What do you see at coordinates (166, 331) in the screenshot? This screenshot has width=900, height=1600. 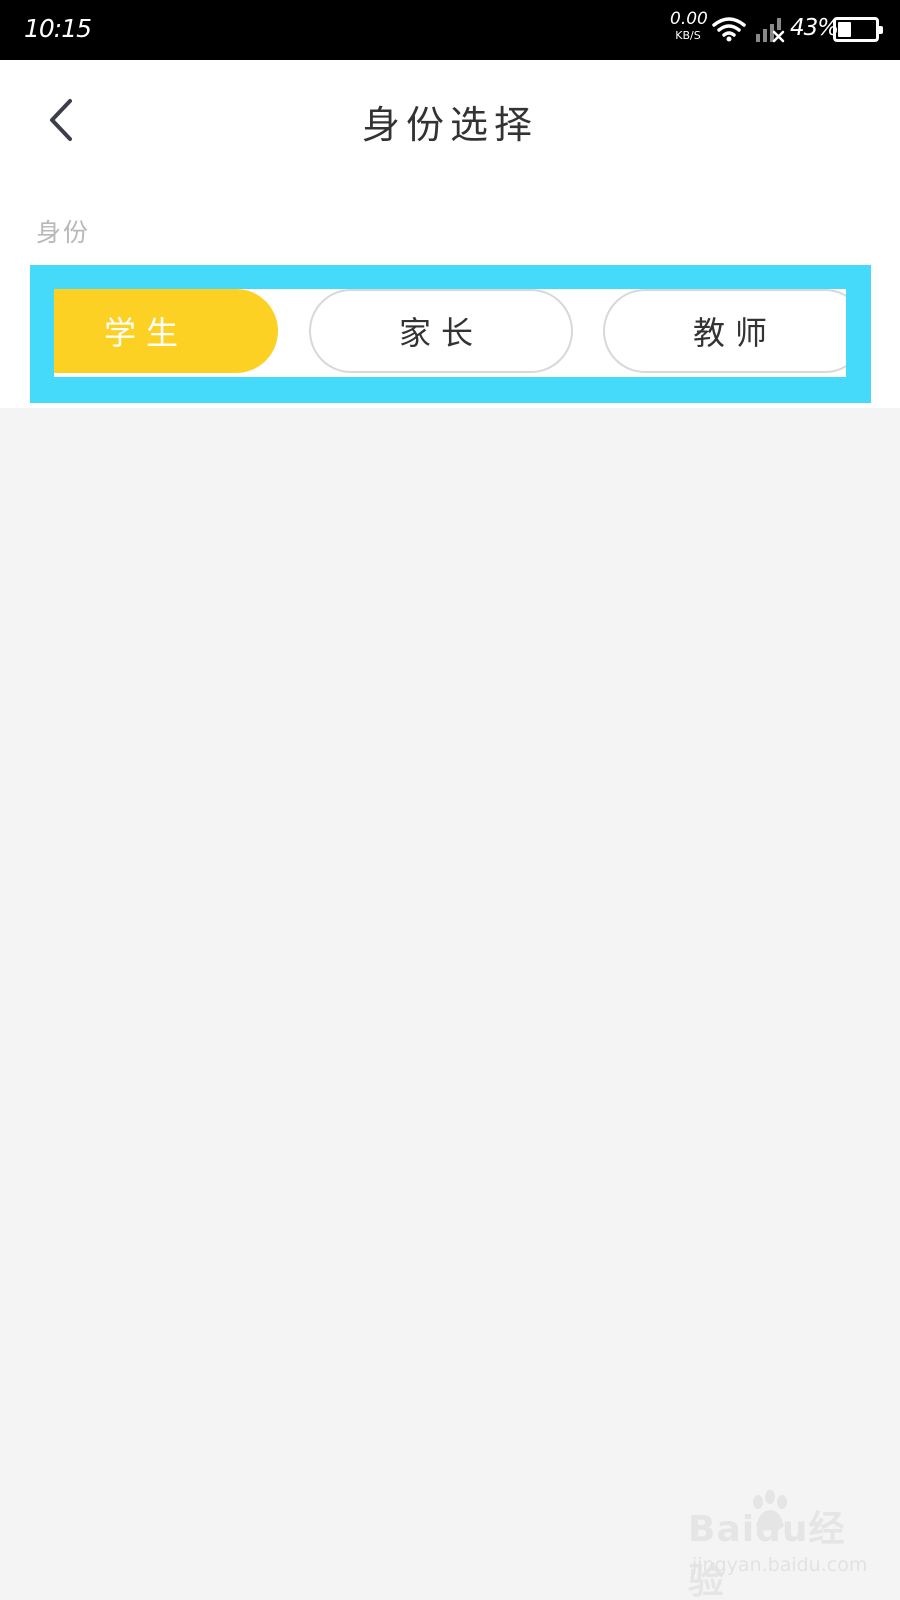 I see `identity-option-student: 学生` at bounding box center [166, 331].